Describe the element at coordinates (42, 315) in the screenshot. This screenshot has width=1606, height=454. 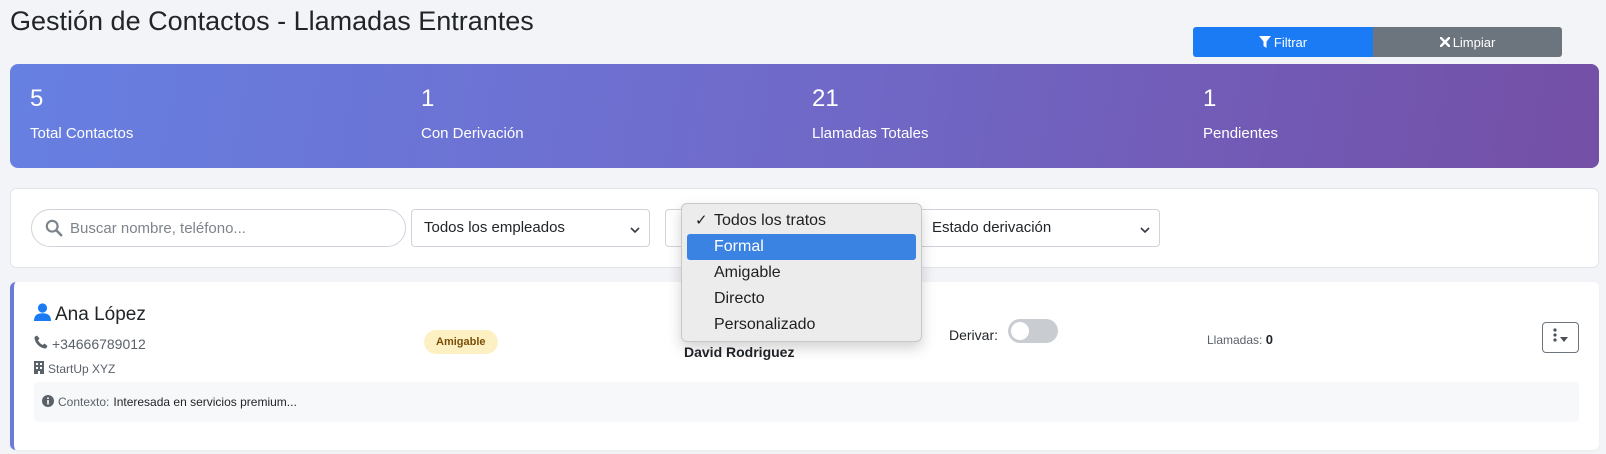
I see `user-icon` at that location.